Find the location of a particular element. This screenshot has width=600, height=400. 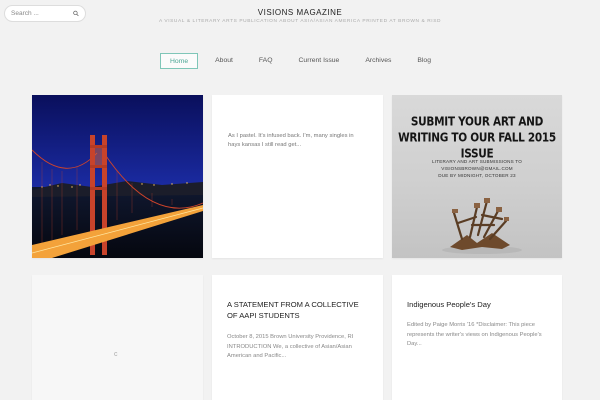

nav-faq: FAQ is located at coordinates (266, 61).